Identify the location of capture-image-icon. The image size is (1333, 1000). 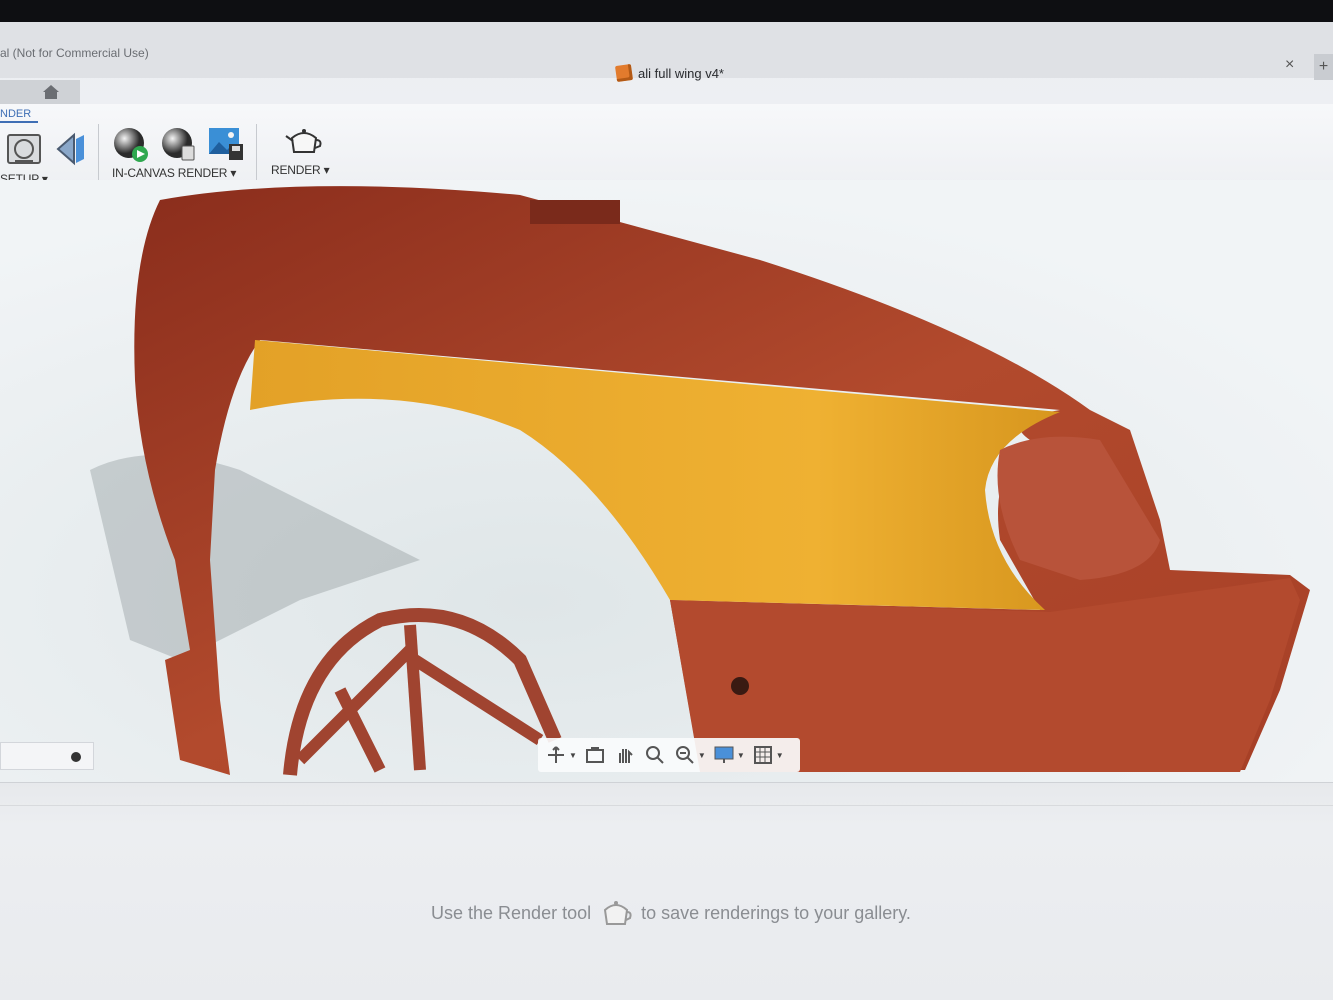
(226, 144).